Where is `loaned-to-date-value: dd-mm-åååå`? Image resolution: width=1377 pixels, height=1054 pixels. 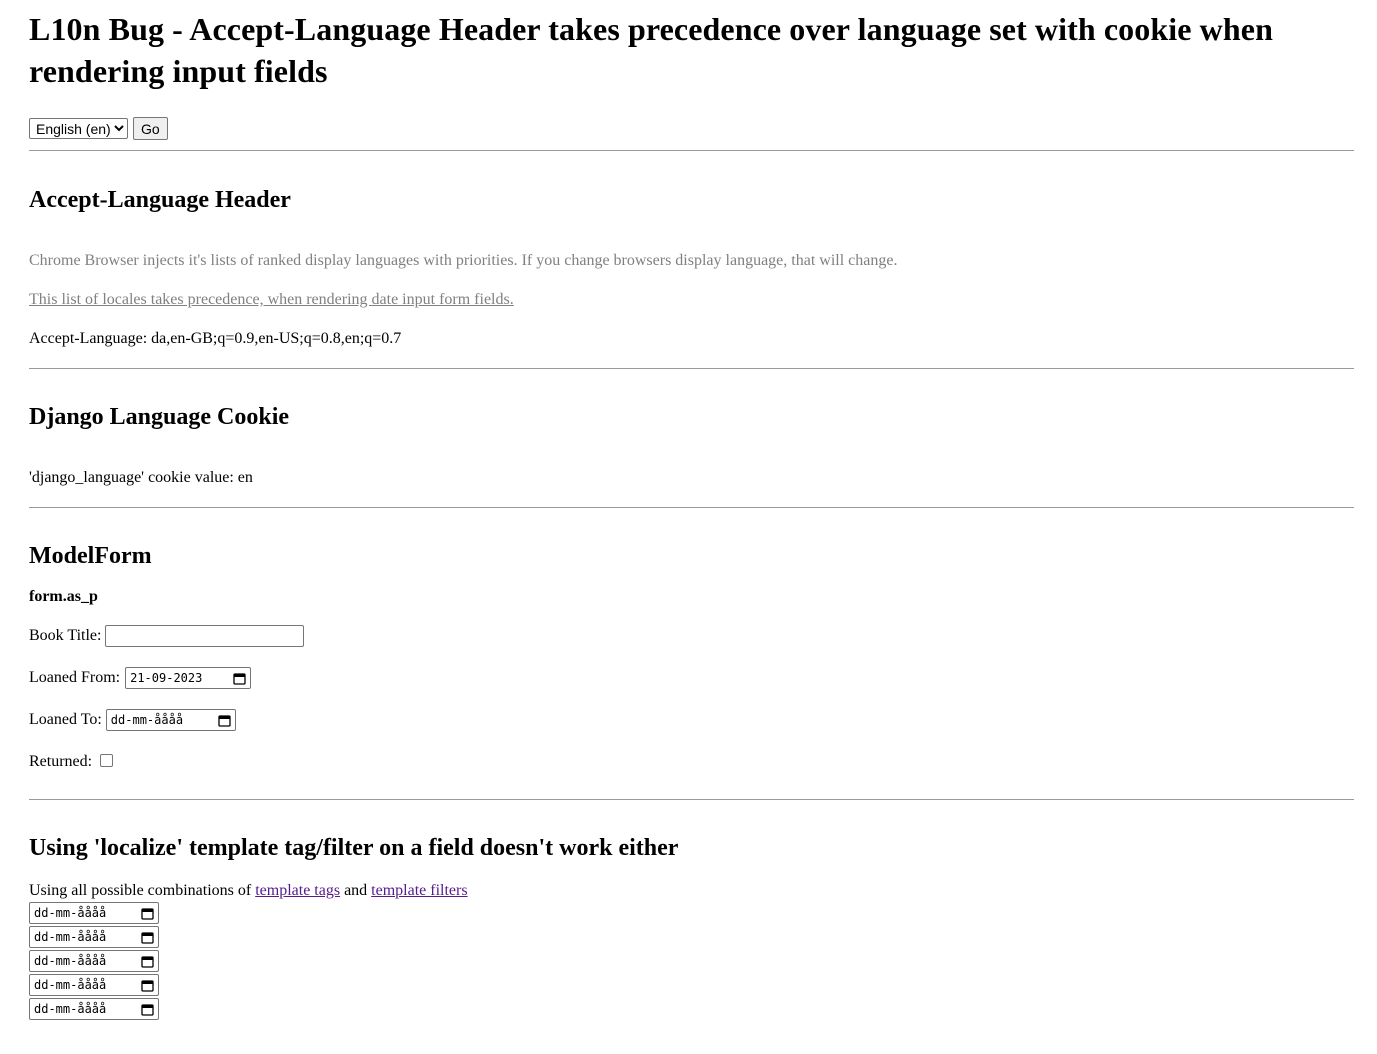 loaned-to-date-value: dd-mm-åååå is located at coordinates (147, 720).